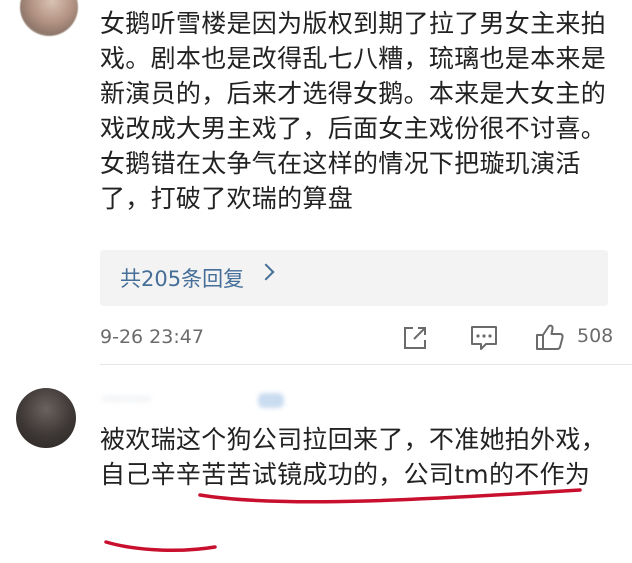 The image size is (632, 563). Describe the element at coordinates (343, 520) in the screenshot. I see `annotation-underline` at that location.